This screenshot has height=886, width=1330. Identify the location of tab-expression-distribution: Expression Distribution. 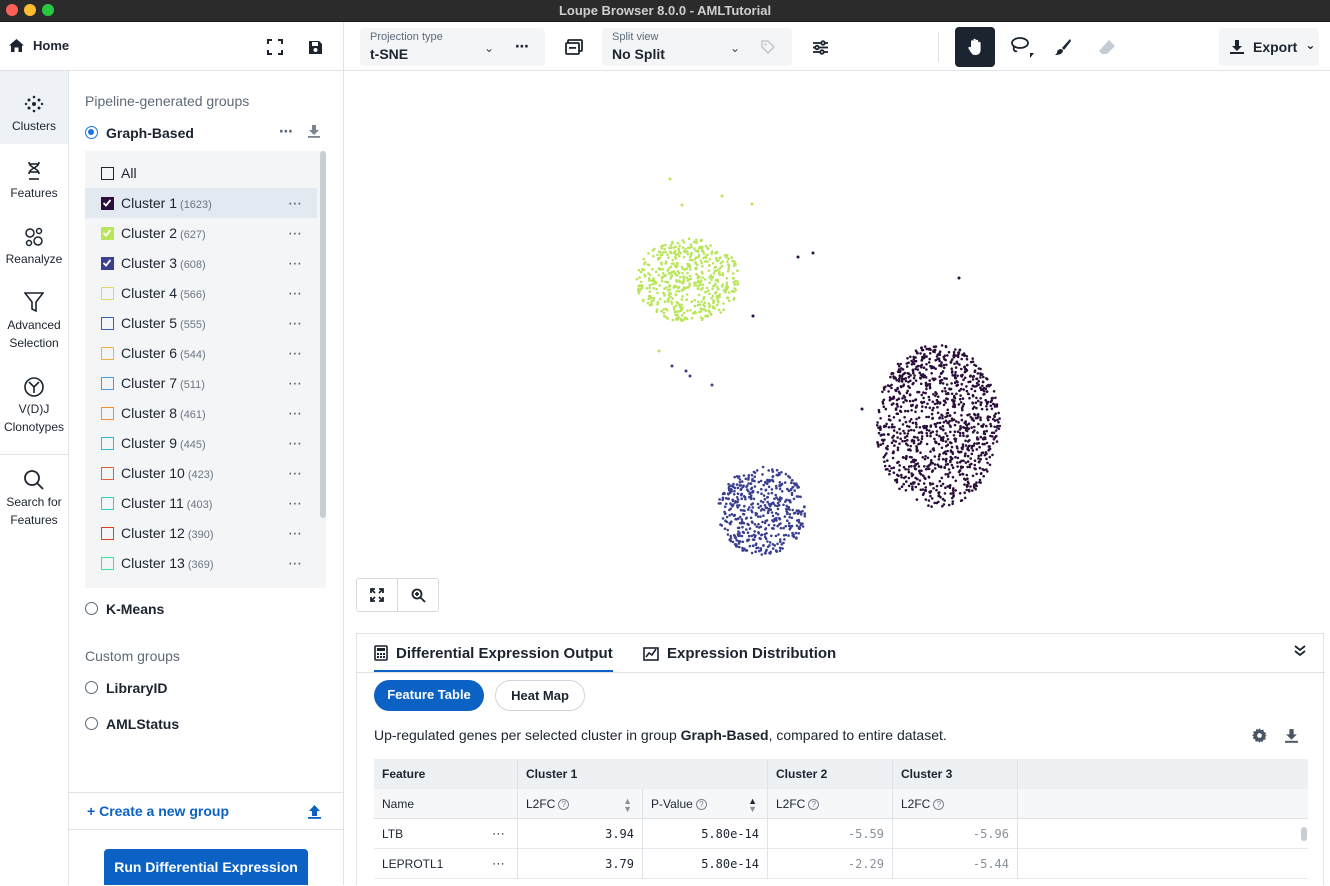
(739, 653).